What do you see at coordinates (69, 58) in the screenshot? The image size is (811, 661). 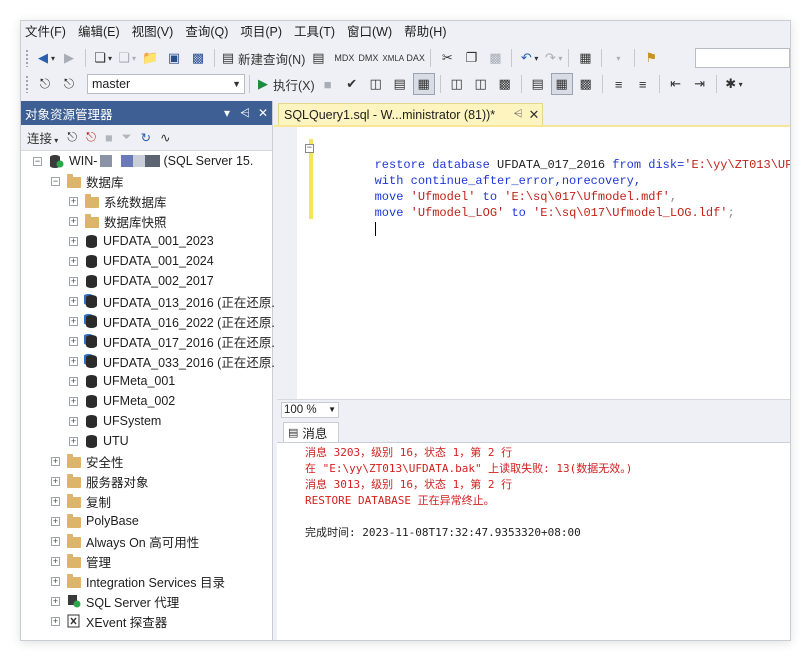 I see `forward-button: ▶` at bounding box center [69, 58].